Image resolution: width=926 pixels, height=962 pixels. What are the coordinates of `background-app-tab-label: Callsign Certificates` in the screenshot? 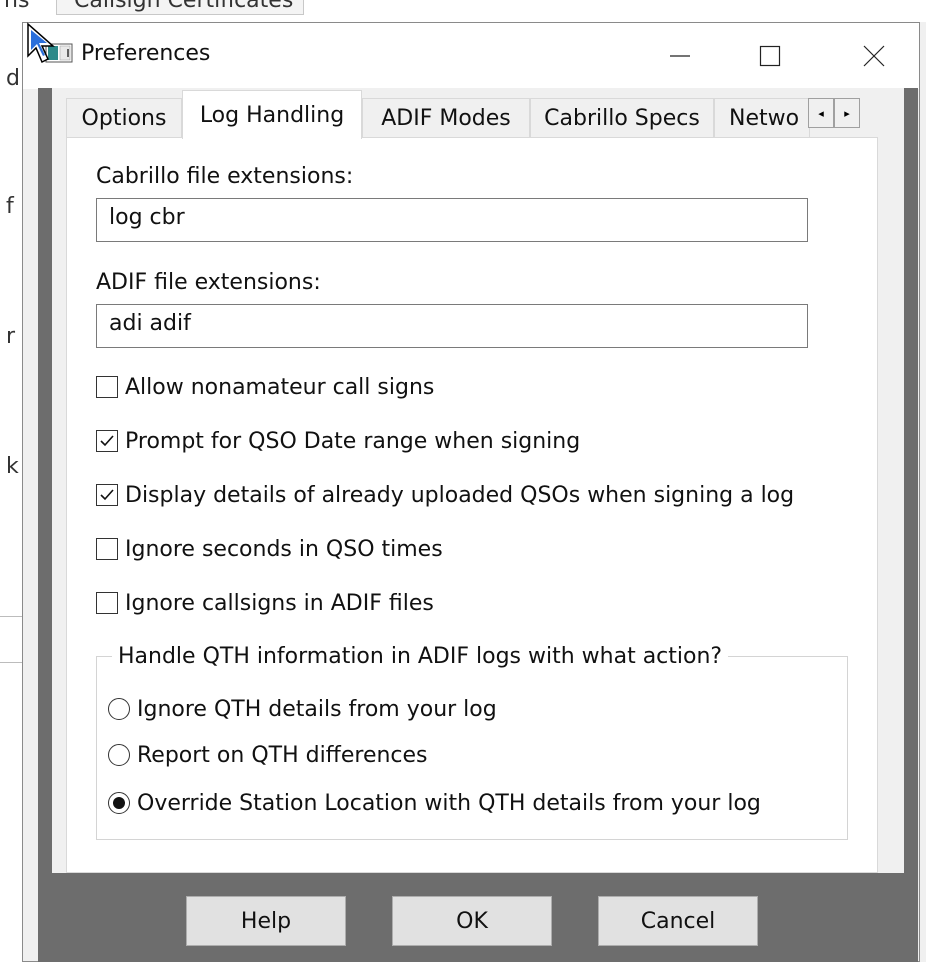 It's located at (184, 6).